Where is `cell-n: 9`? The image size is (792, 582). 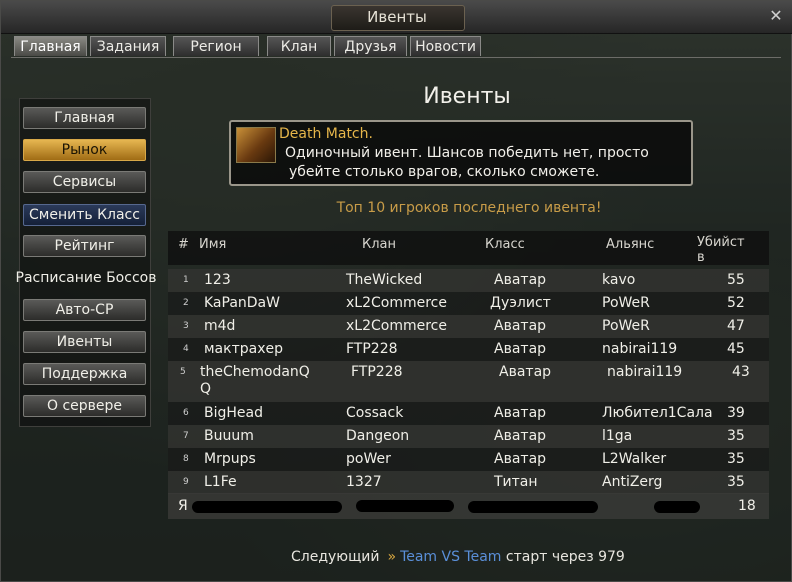
cell-n: 9 is located at coordinates (186, 482).